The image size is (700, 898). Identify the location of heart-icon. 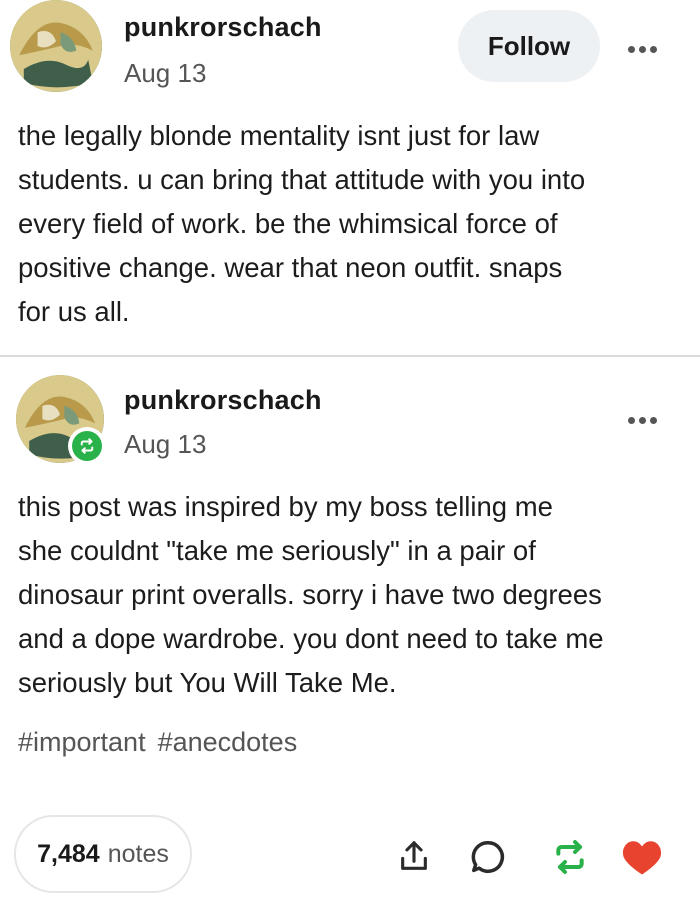
(642, 857).